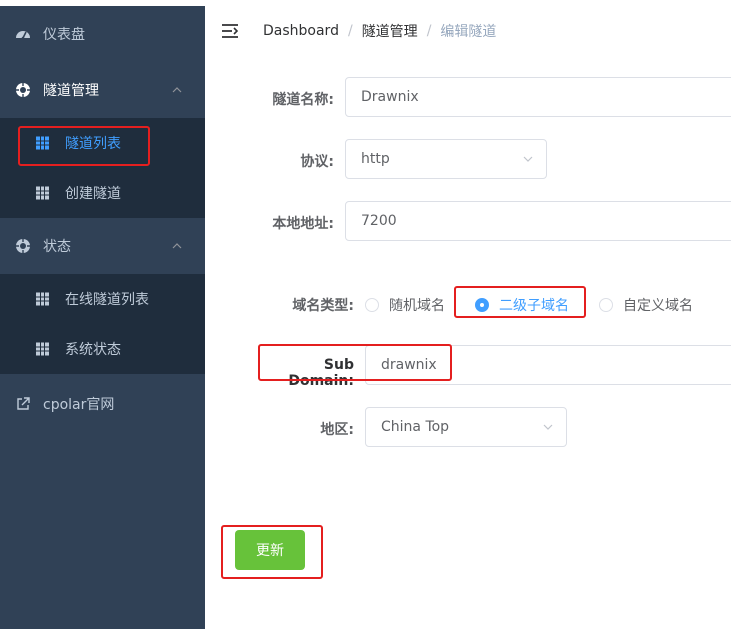 Image resolution: width=731 pixels, height=629 pixels. What do you see at coordinates (446, 159) in the screenshot?
I see `protocol-select: http` at bounding box center [446, 159].